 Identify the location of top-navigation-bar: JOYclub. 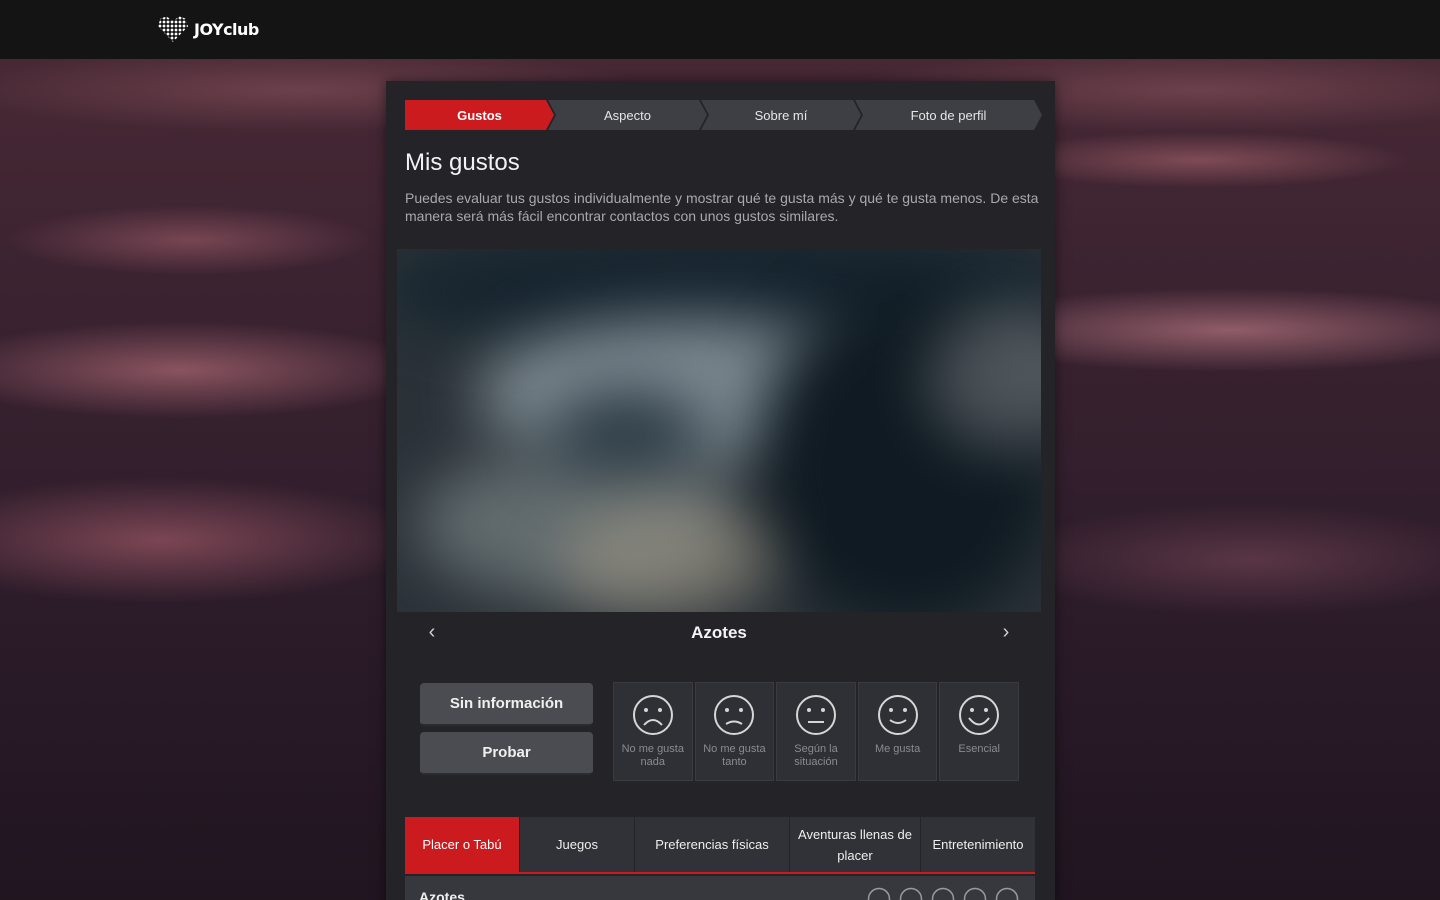
(720, 29).